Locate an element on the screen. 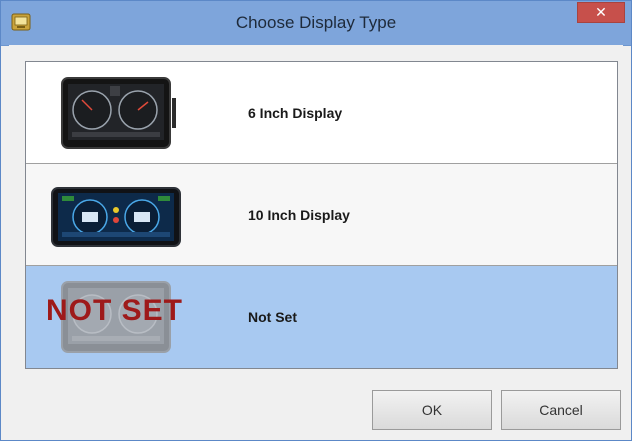 Image resolution: width=632 pixels, height=441 pixels. option-label: Not Set is located at coordinates (272, 317).